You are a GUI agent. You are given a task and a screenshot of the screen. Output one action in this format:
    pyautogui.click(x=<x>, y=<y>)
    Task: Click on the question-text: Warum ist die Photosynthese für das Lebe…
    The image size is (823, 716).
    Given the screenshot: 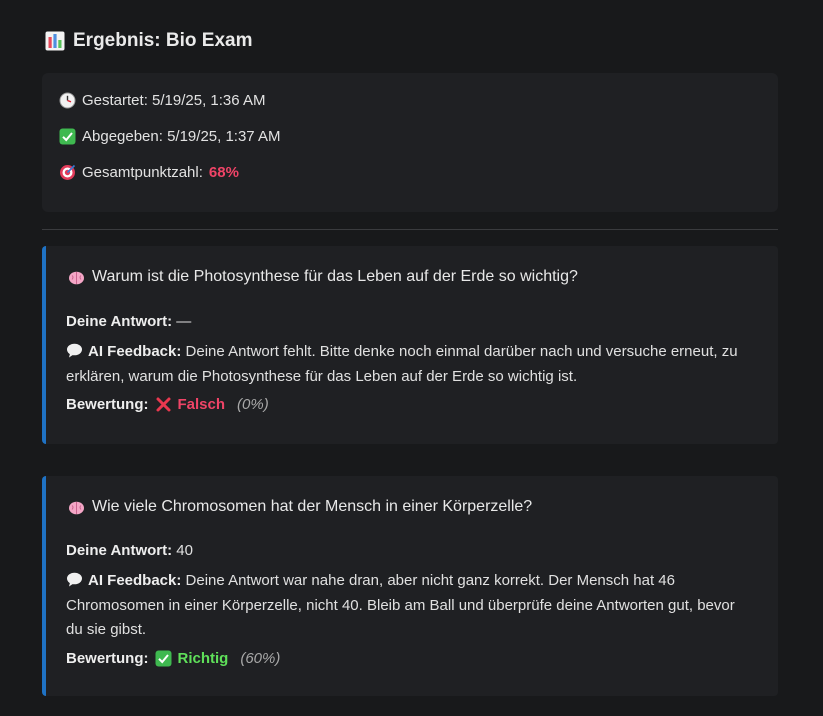 What is the action you would take?
    pyautogui.click(x=335, y=276)
    